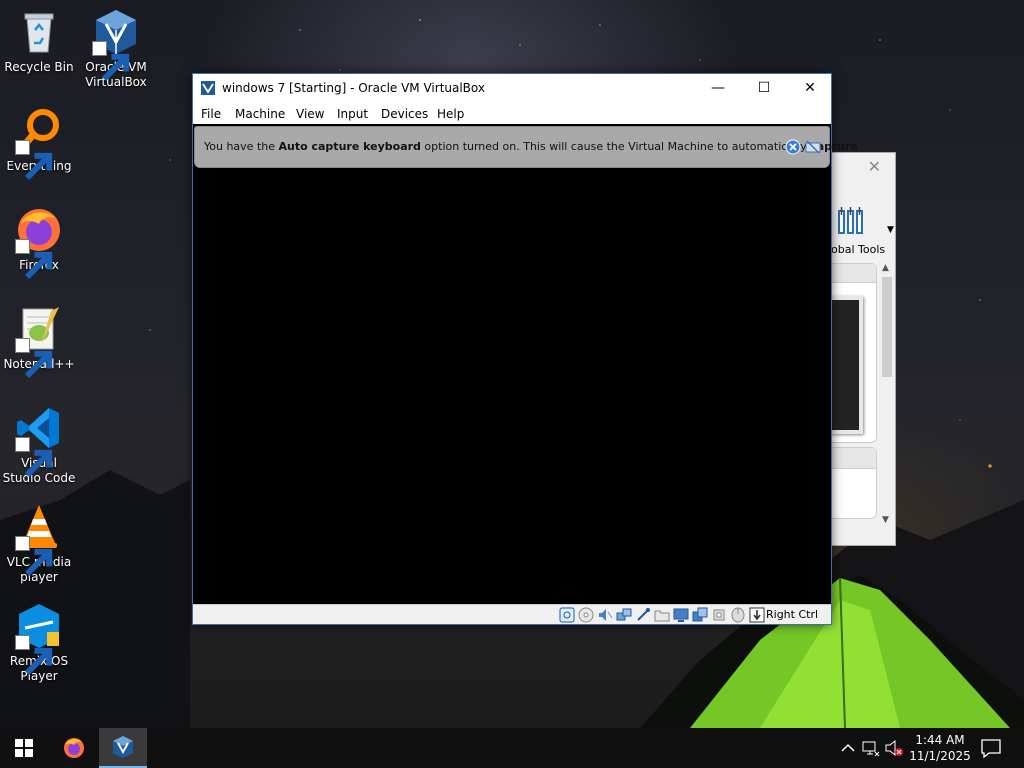  I want to click on desktop-icon-vscode: Visual Studio Code, so click(39, 445).